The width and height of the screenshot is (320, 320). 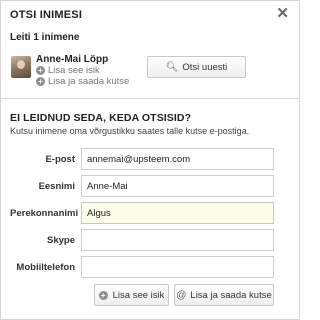 What do you see at coordinates (177, 267) in the screenshot?
I see `mobile-field` at bounding box center [177, 267].